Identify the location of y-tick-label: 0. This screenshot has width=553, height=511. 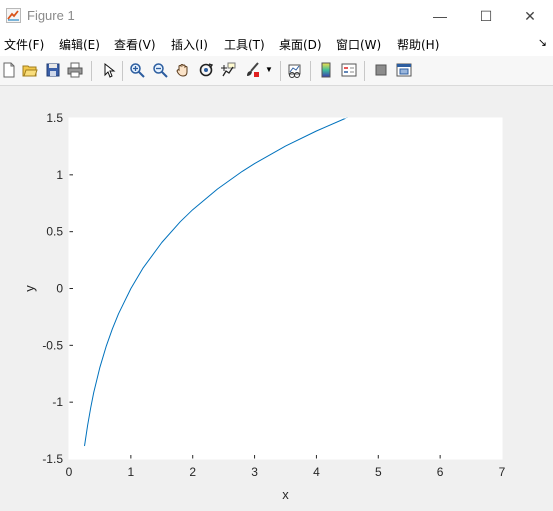
(59, 289).